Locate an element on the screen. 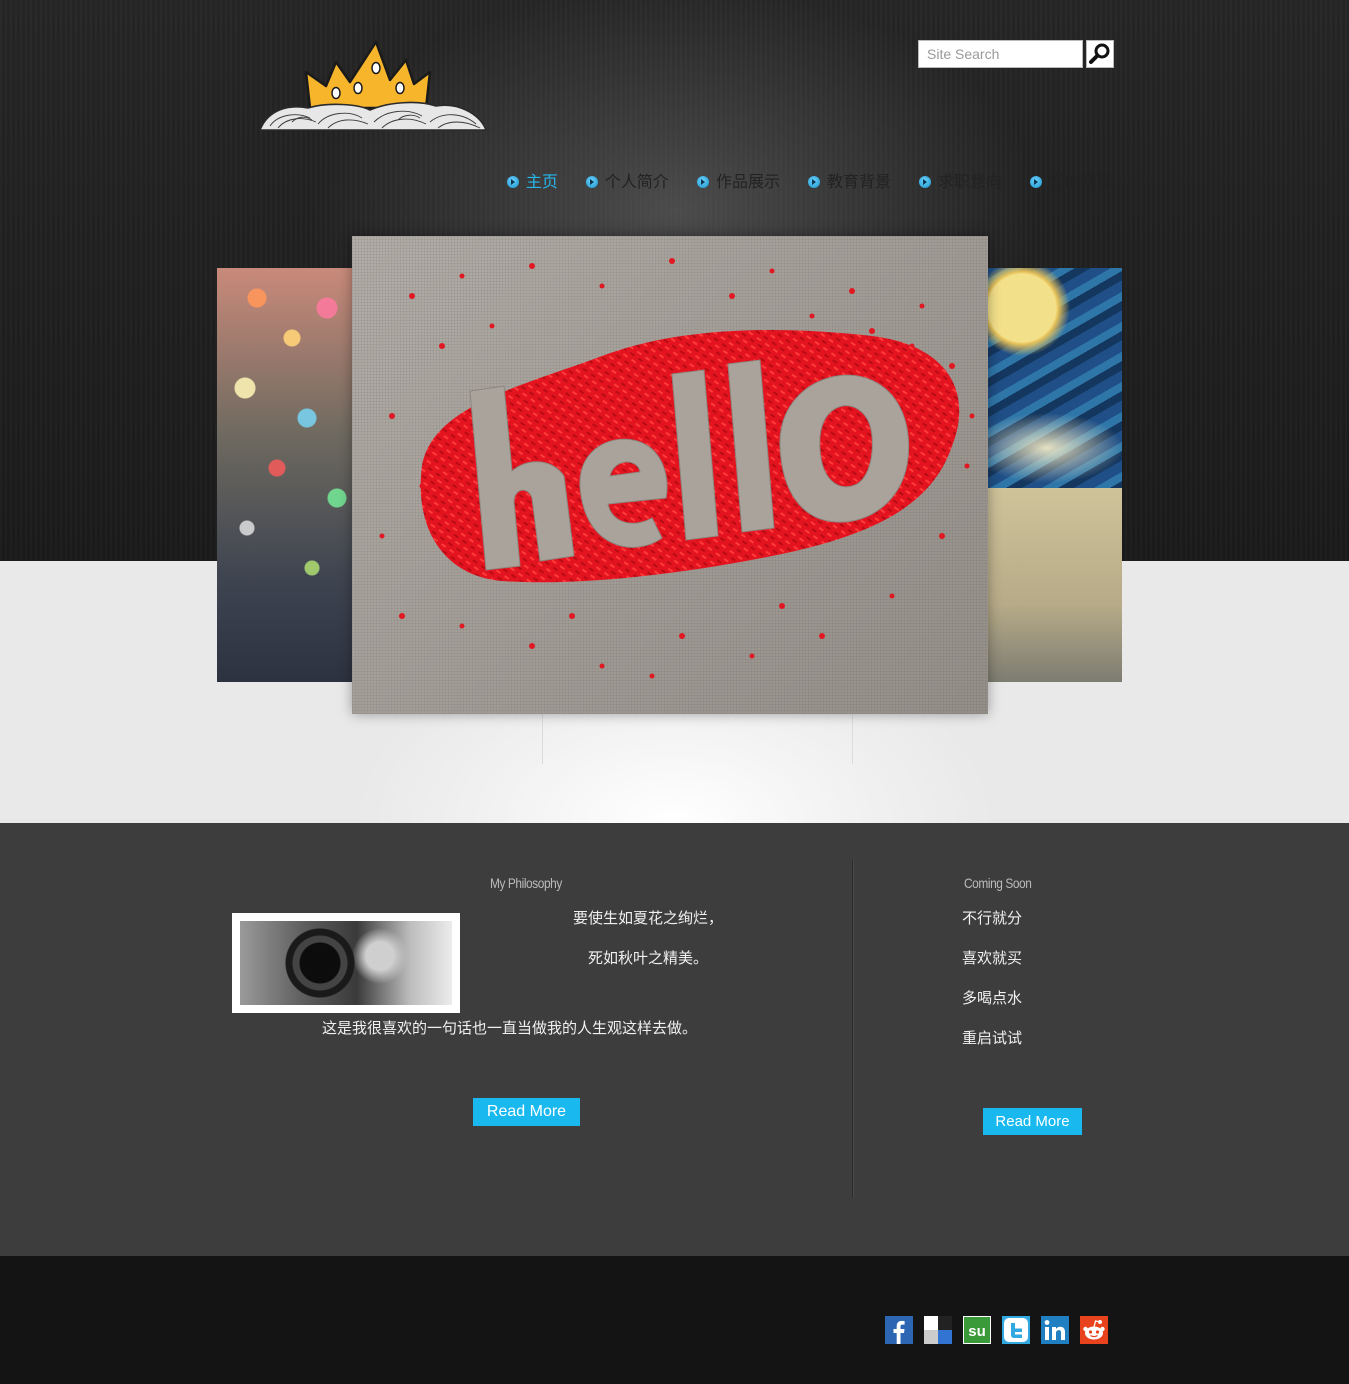 The width and height of the screenshot is (1349, 1384). nav-item-education: 教育背景 is located at coordinates (849, 180).